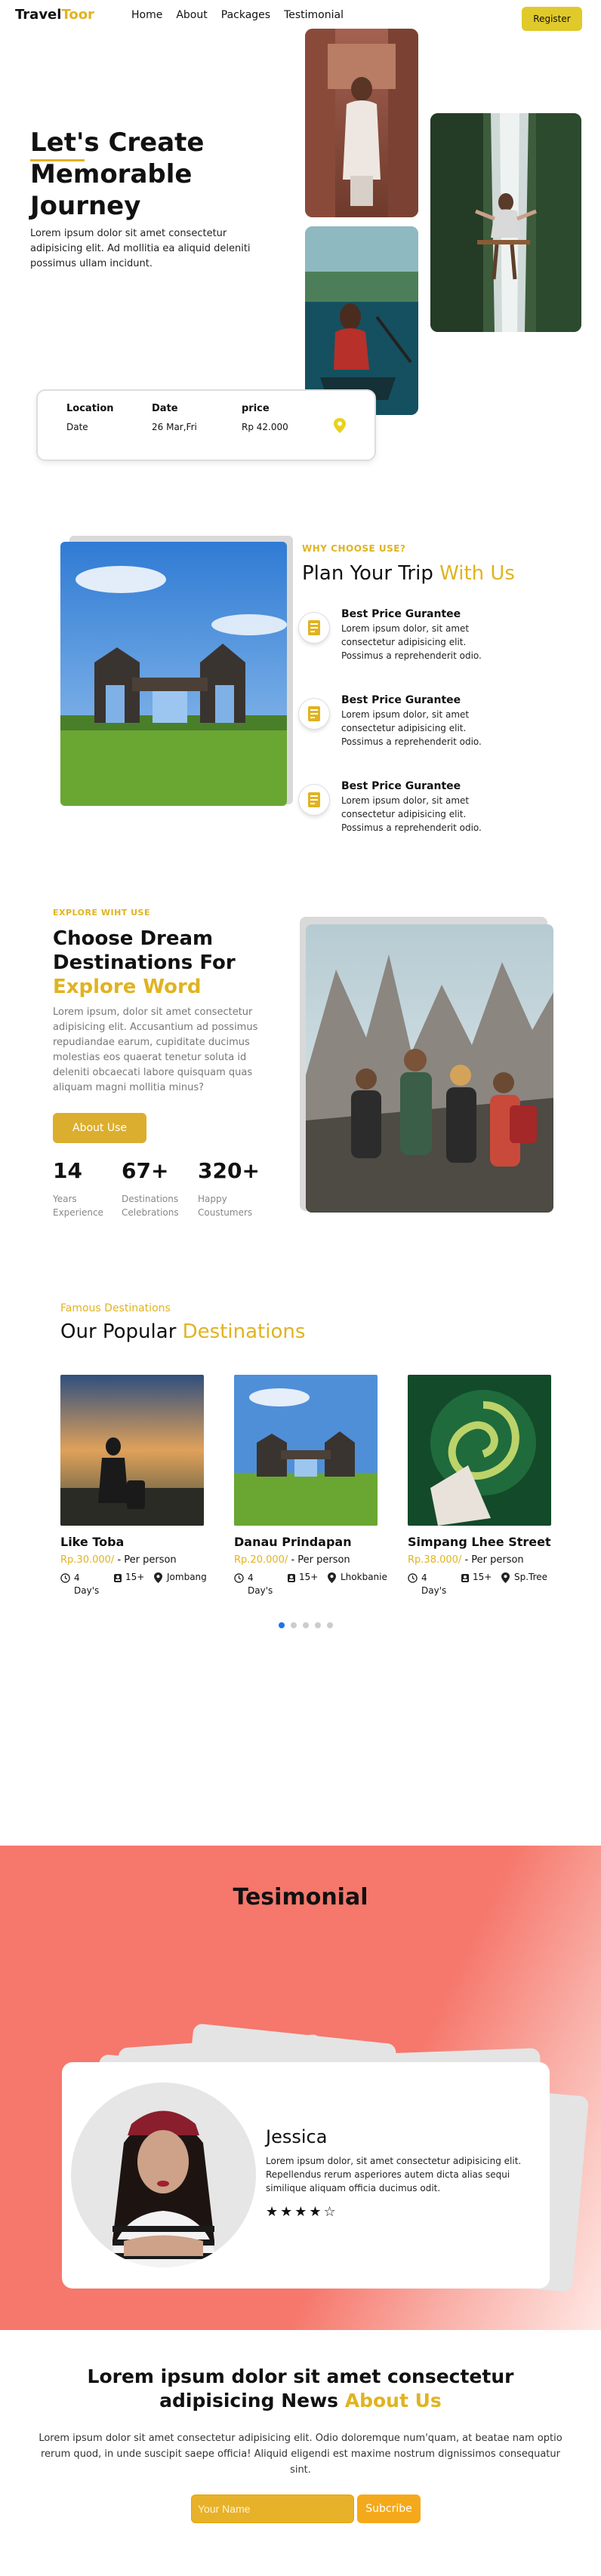 The width and height of the screenshot is (601, 2576). What do you see at coordinates (65, 1199) in the screenshot?
I see `stat-label: Years` at bounding box center [65, 1199].